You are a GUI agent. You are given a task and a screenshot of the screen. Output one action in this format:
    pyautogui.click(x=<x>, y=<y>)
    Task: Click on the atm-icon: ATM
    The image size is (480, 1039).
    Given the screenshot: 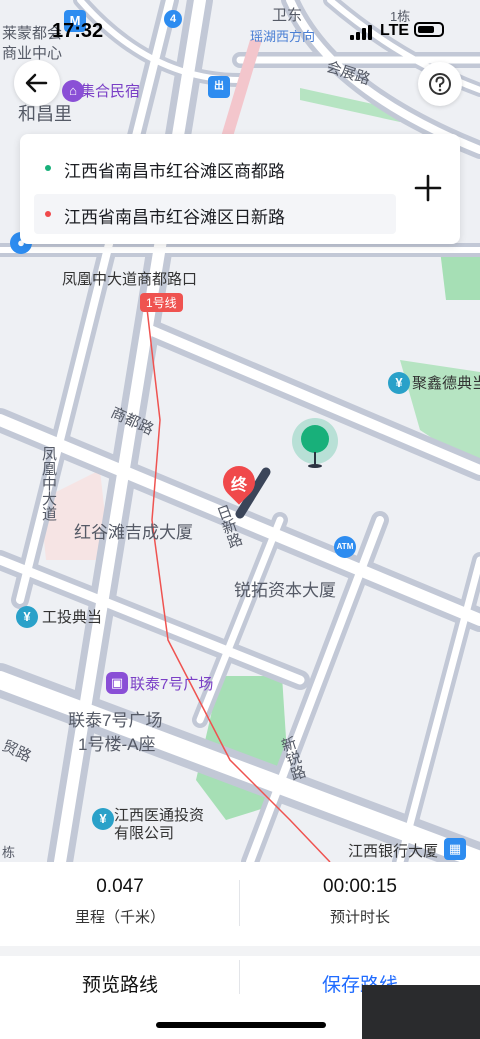 What is the action you would take?
    pyautogui.click(x=345, y=547)
    